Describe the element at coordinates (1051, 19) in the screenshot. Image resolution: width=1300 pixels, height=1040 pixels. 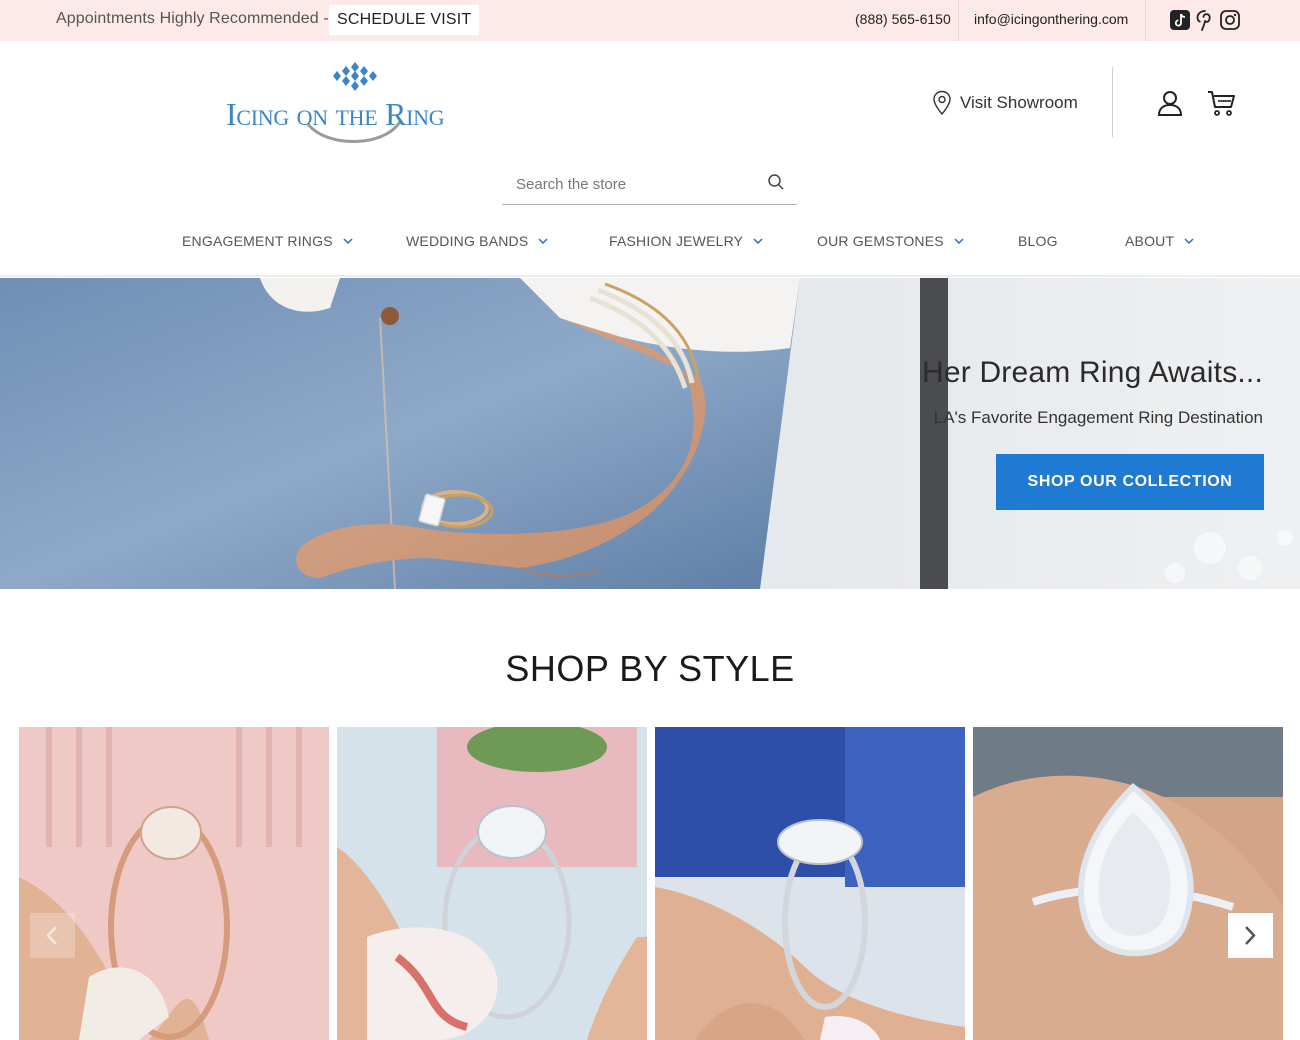
I see `email-link: info@icingonthering.com` at that location.